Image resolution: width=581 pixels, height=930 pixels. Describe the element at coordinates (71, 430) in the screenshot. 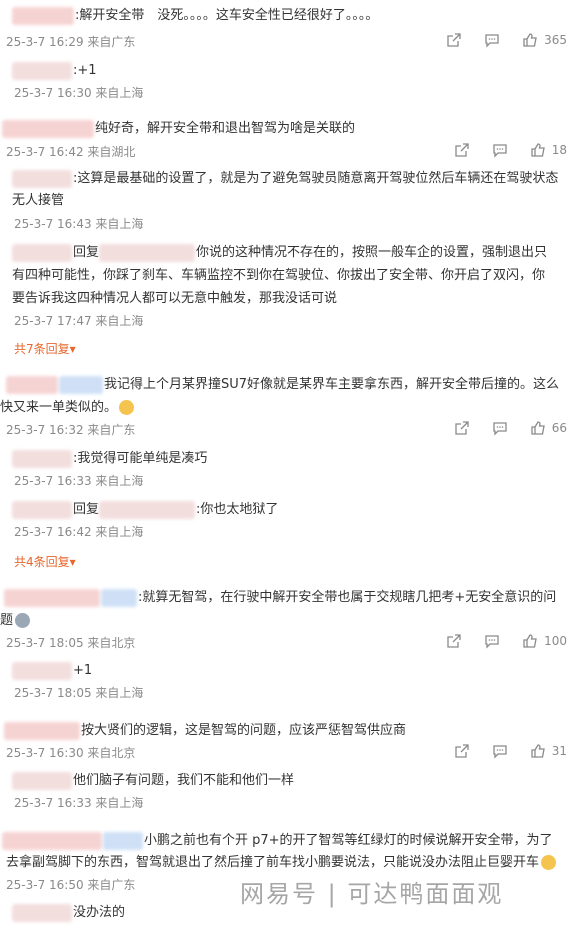

I see `comment-meta: 25-3-7 16:32 来自广东` at that location.